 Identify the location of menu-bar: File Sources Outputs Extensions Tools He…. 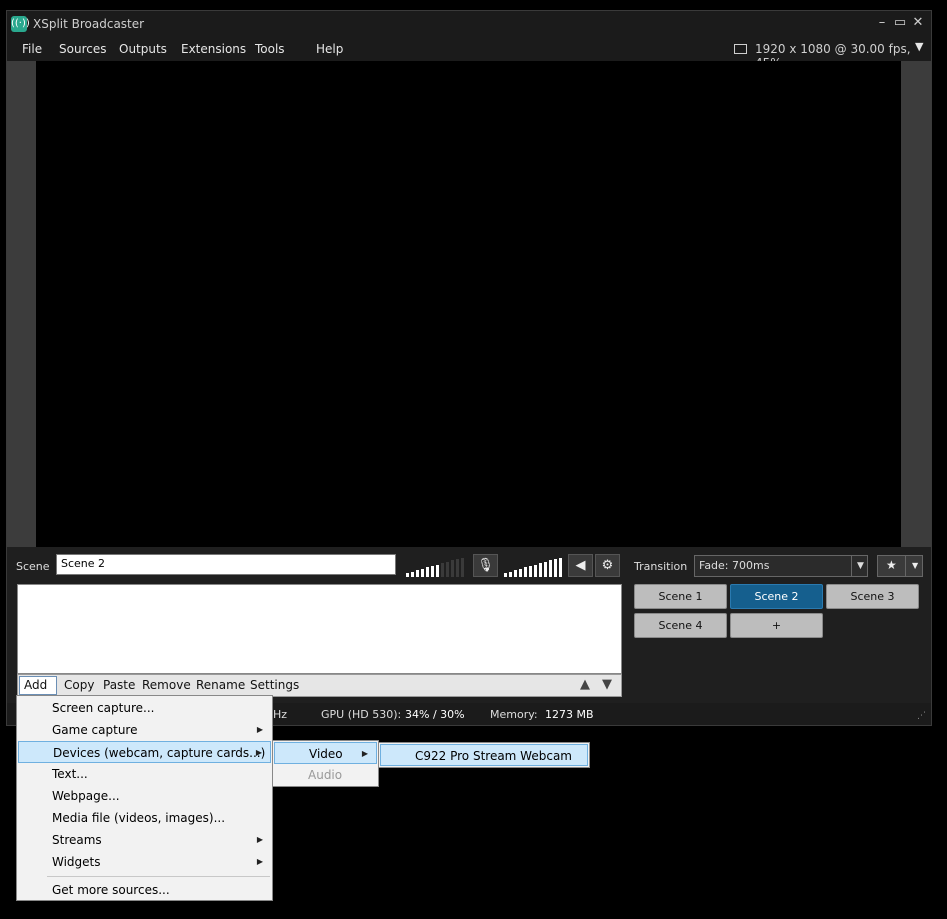
(469, 53).